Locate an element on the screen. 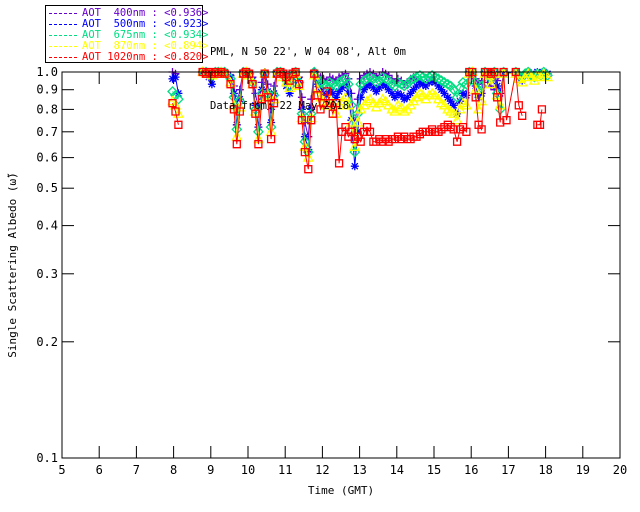 The image size is (640, 512). legend-label-1020nm: AOT 1020nm : <0.820> is located at coordinates (145, 57).